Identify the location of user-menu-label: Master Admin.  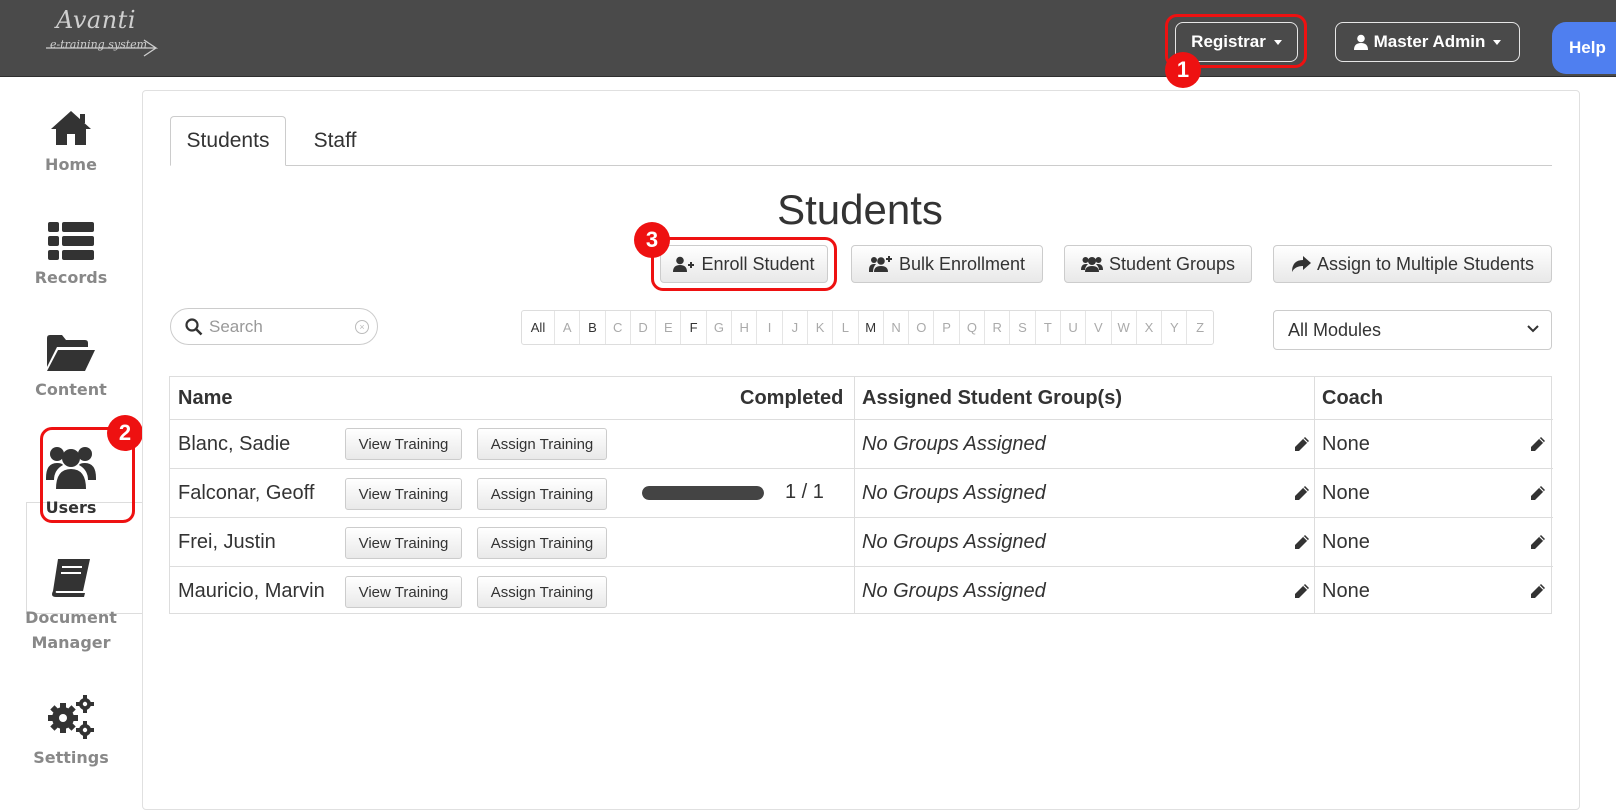
(1429, 41).